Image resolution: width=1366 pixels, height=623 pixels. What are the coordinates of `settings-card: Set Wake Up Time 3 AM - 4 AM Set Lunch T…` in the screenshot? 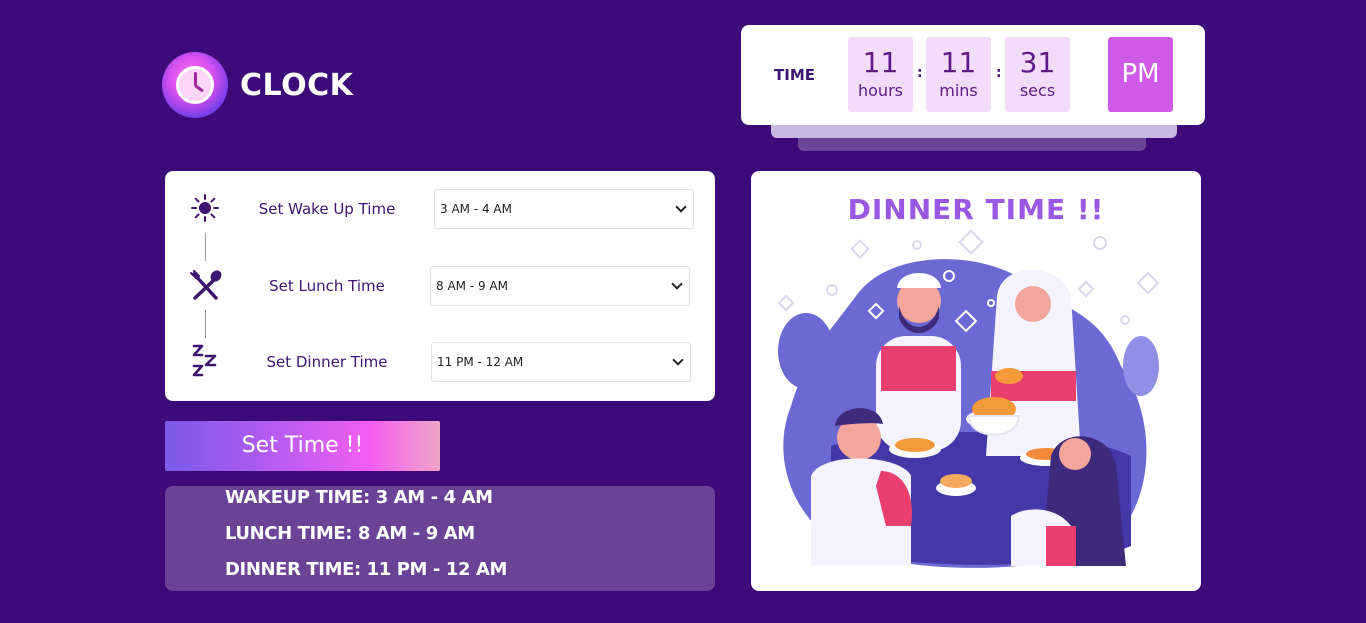 It's located at (440, 286).